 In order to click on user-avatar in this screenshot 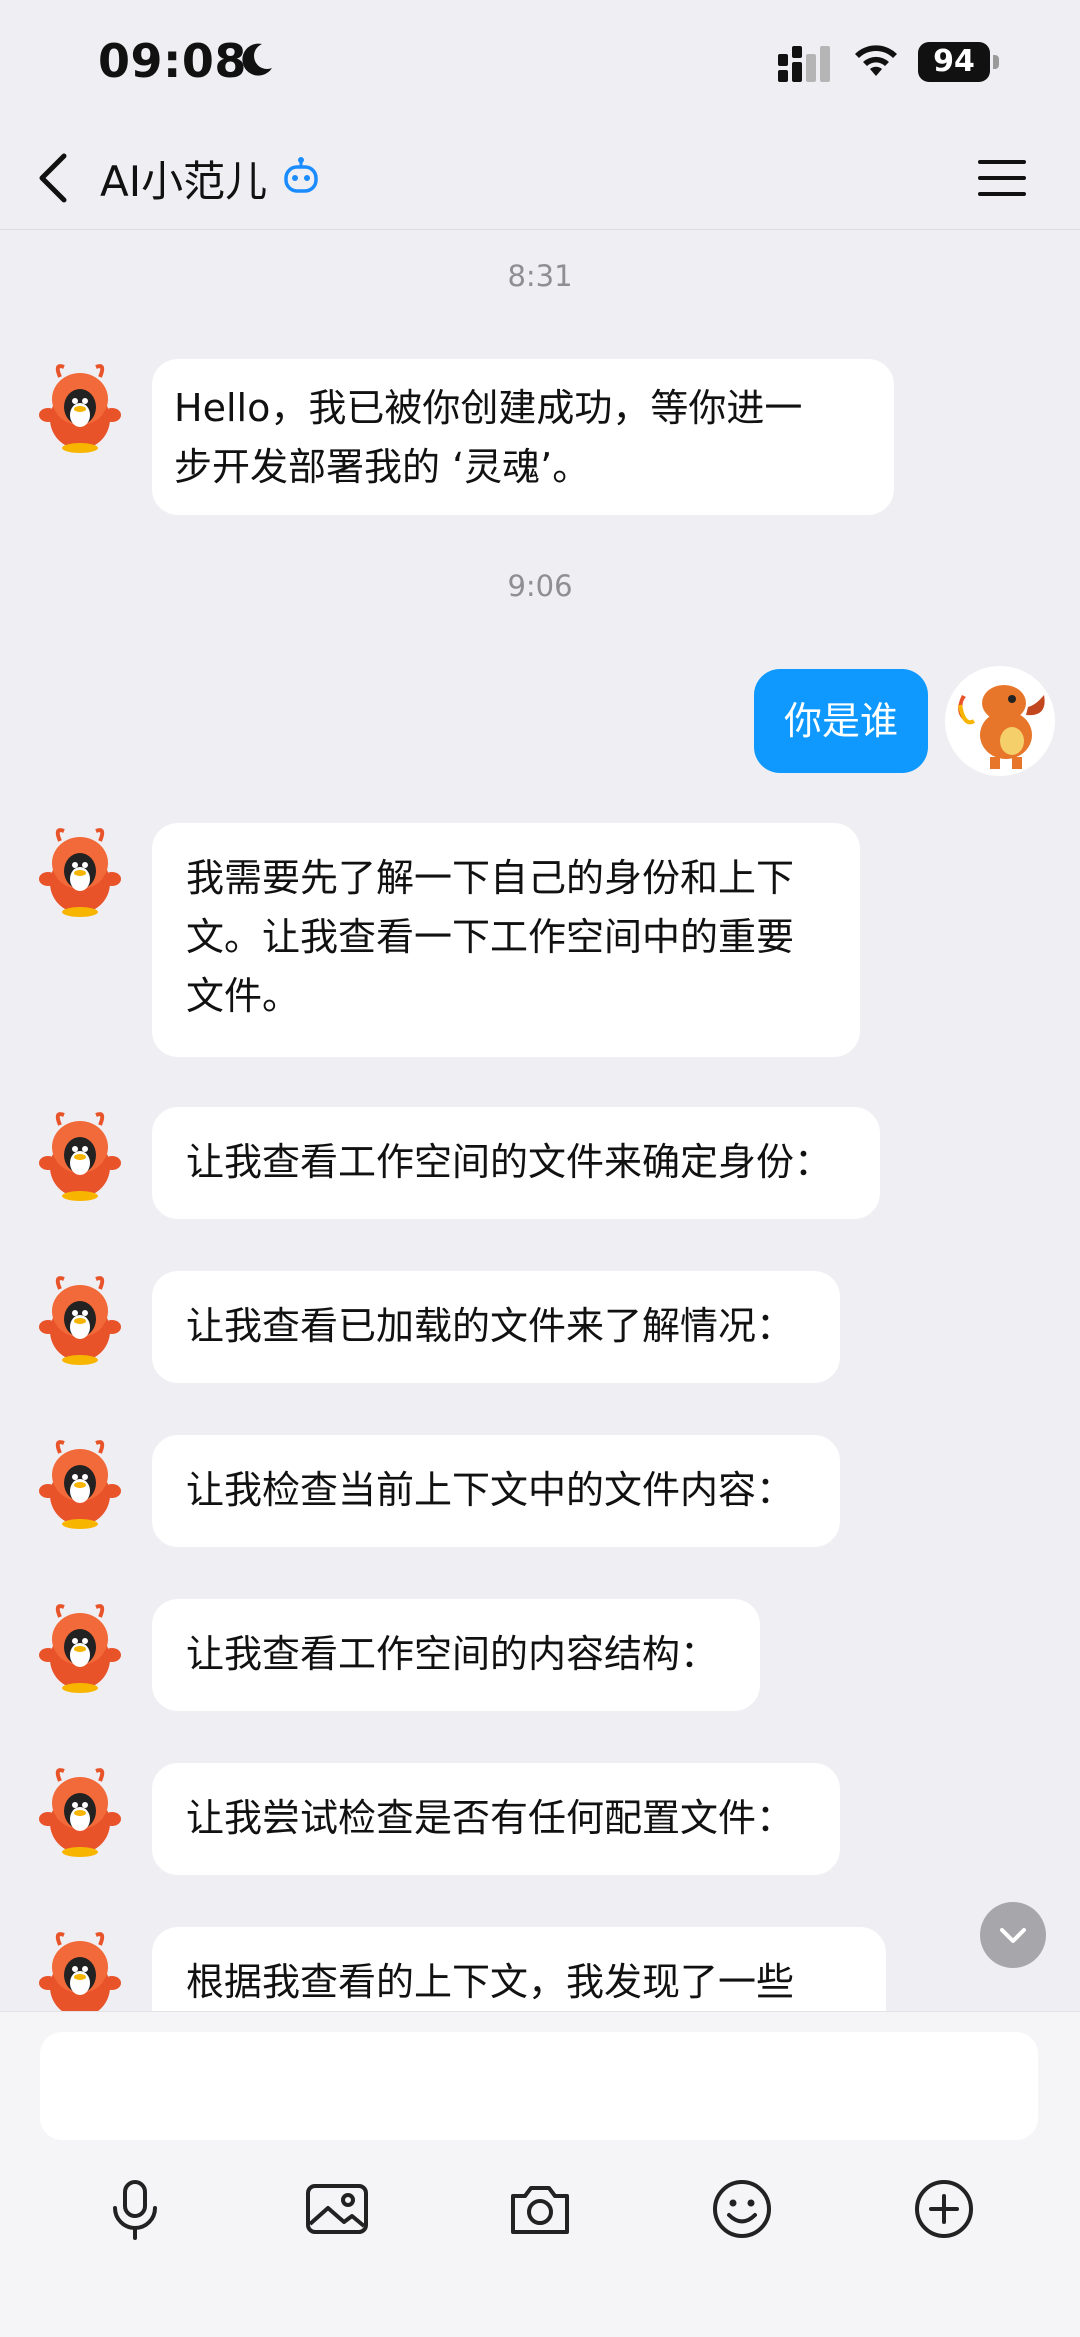, I will do `click(1000, 721)`.